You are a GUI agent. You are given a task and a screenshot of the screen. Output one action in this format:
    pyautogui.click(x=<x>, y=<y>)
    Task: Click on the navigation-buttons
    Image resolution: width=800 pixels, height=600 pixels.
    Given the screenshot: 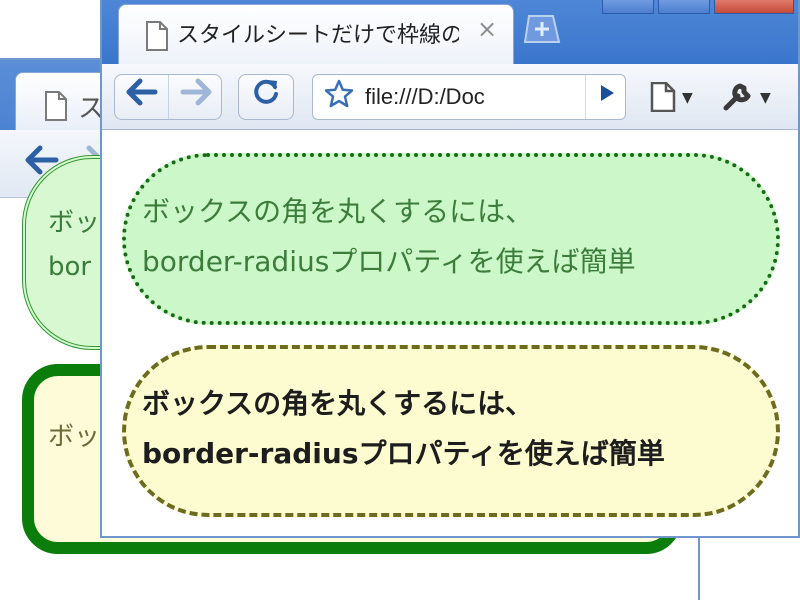 What is the action you would take?
    pyautogui.click(x=168, y=97)
    